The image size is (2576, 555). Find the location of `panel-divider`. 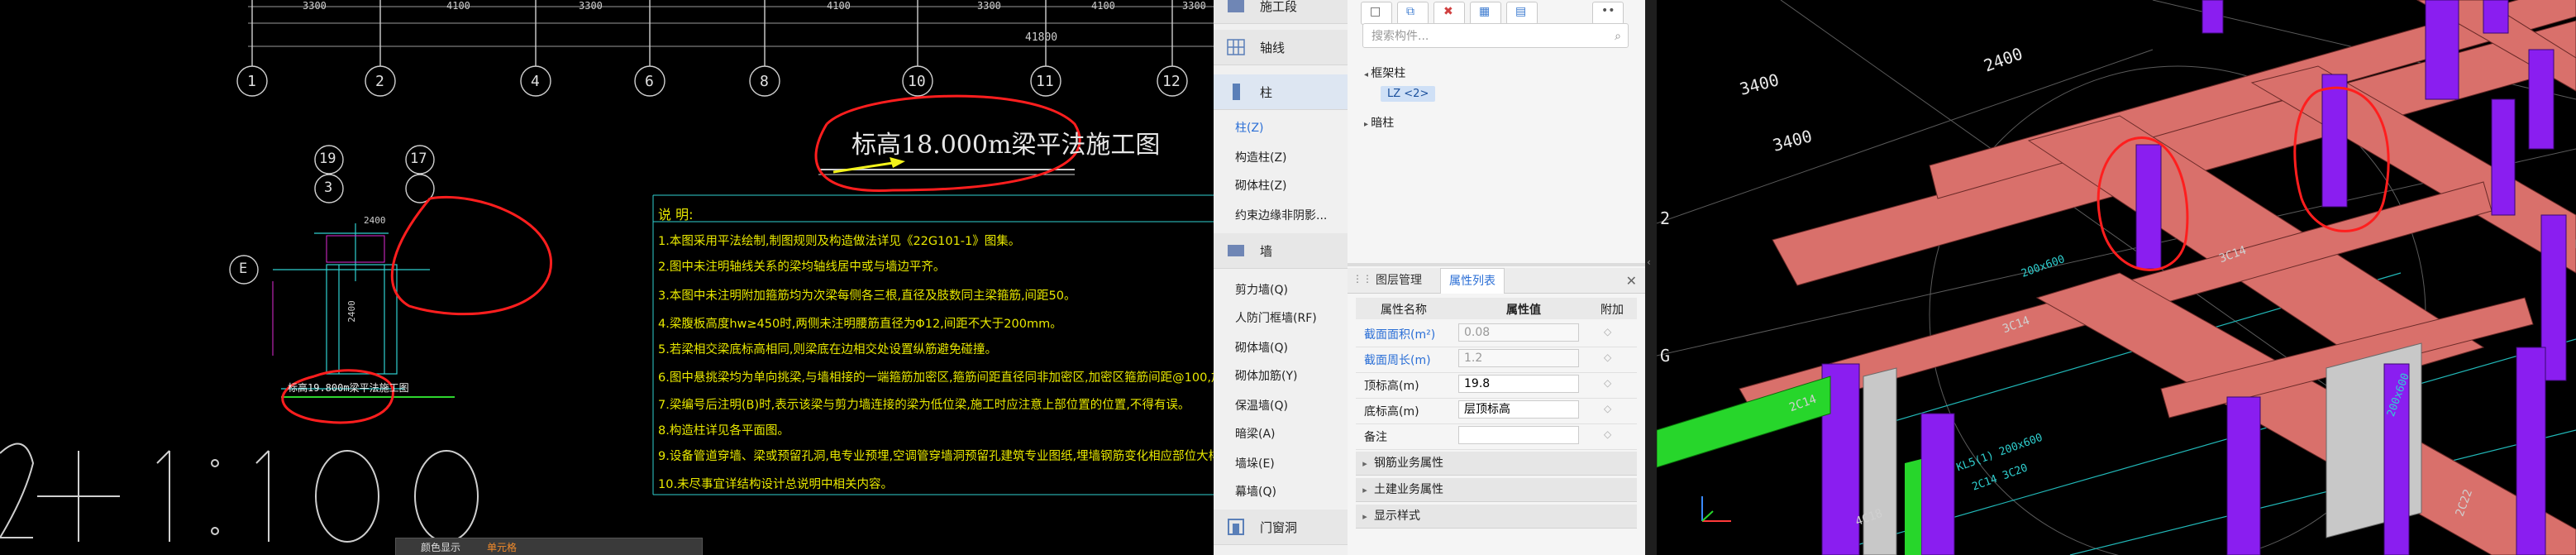

panel-divider is located at coordinates (1496, 264).